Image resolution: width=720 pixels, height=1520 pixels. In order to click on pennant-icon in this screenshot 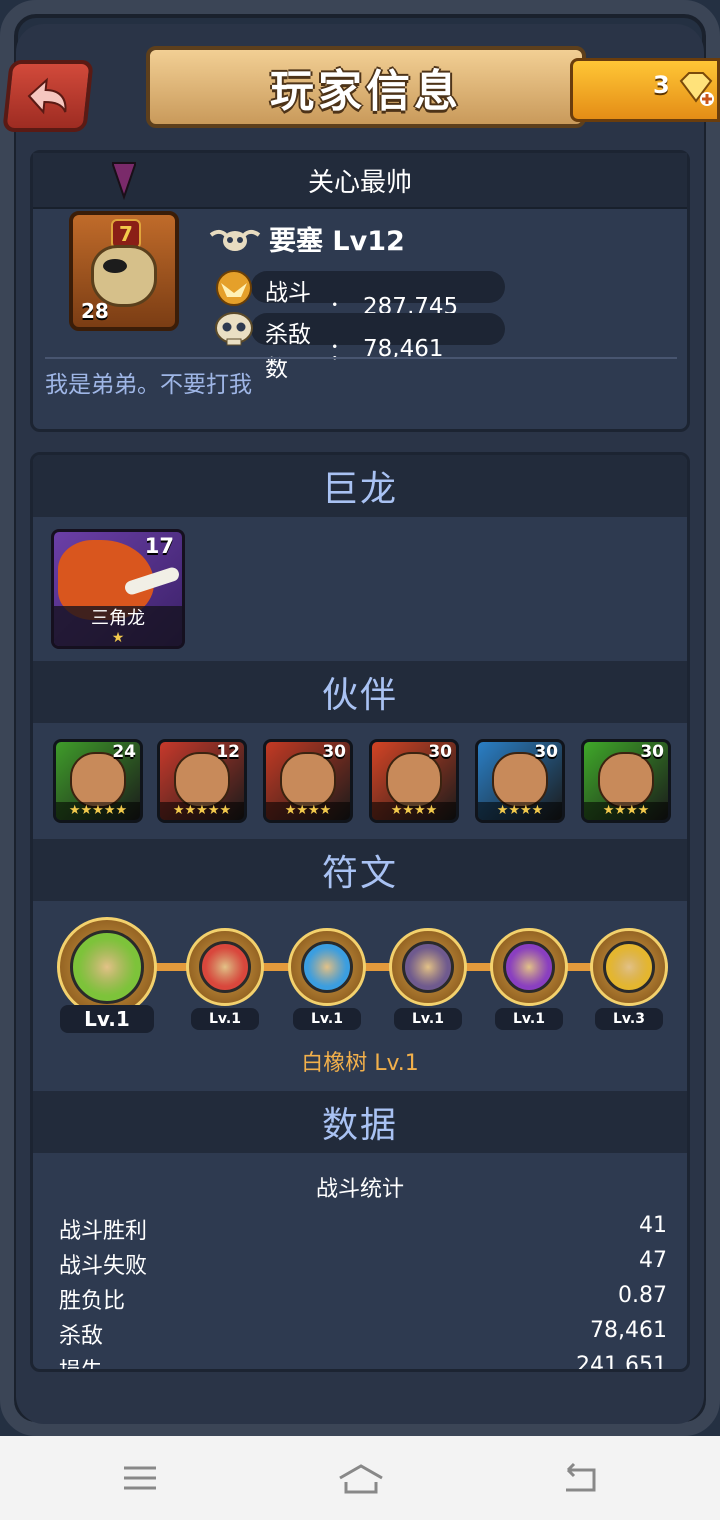, I will do `click(124, 181)`.